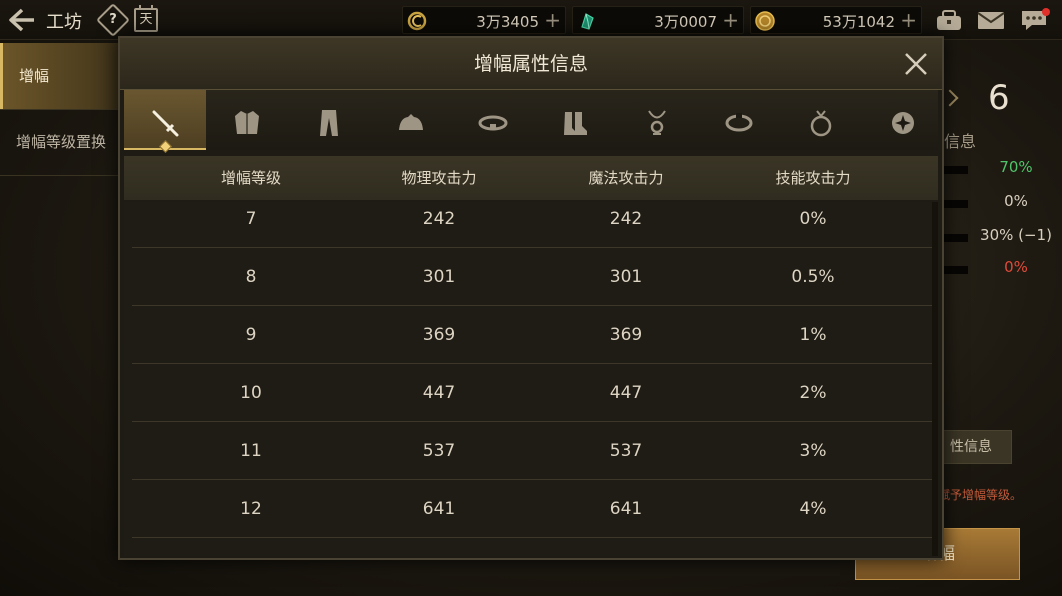 The width and height of the screenshot is (1062, 596). Describe the element at coordinates (251, 277) in the screenshot. I see `cell-level: 8` at that location.